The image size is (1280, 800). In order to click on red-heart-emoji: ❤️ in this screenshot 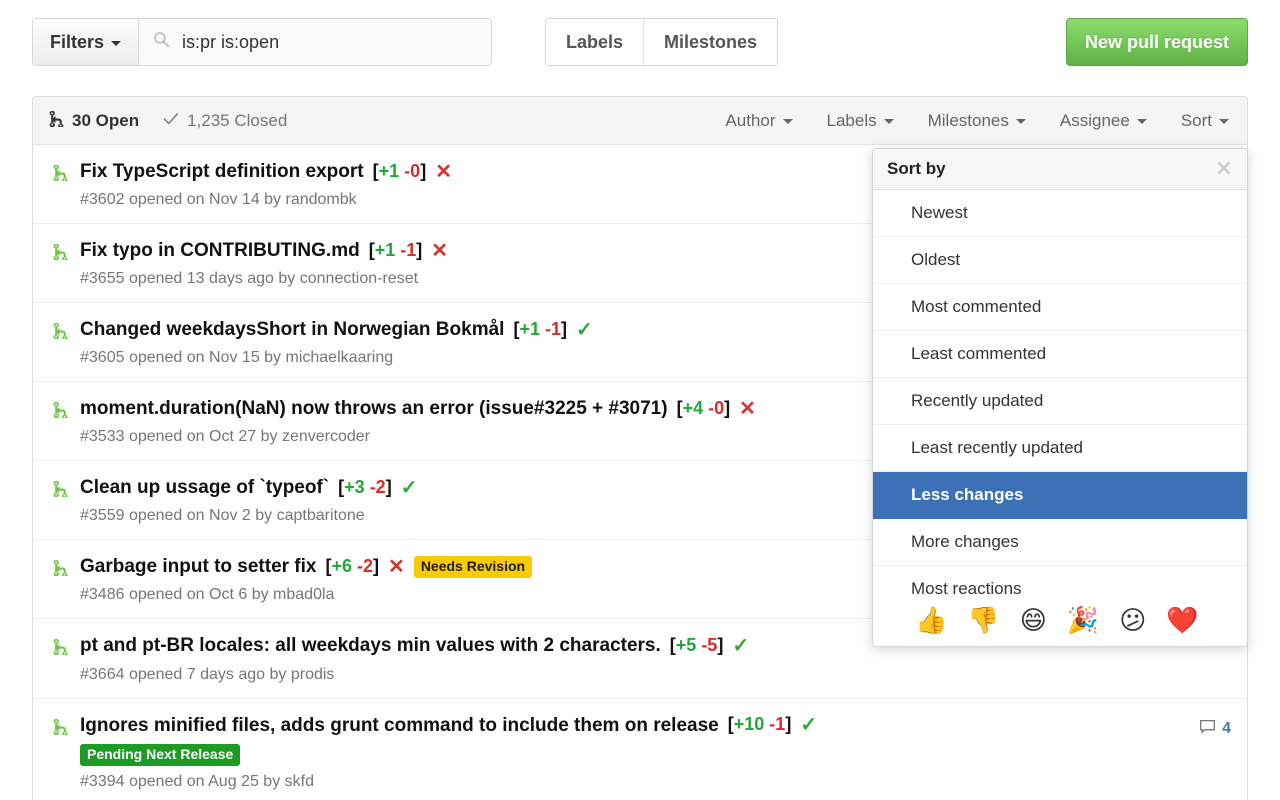, I will do `click(1182, 621)`.